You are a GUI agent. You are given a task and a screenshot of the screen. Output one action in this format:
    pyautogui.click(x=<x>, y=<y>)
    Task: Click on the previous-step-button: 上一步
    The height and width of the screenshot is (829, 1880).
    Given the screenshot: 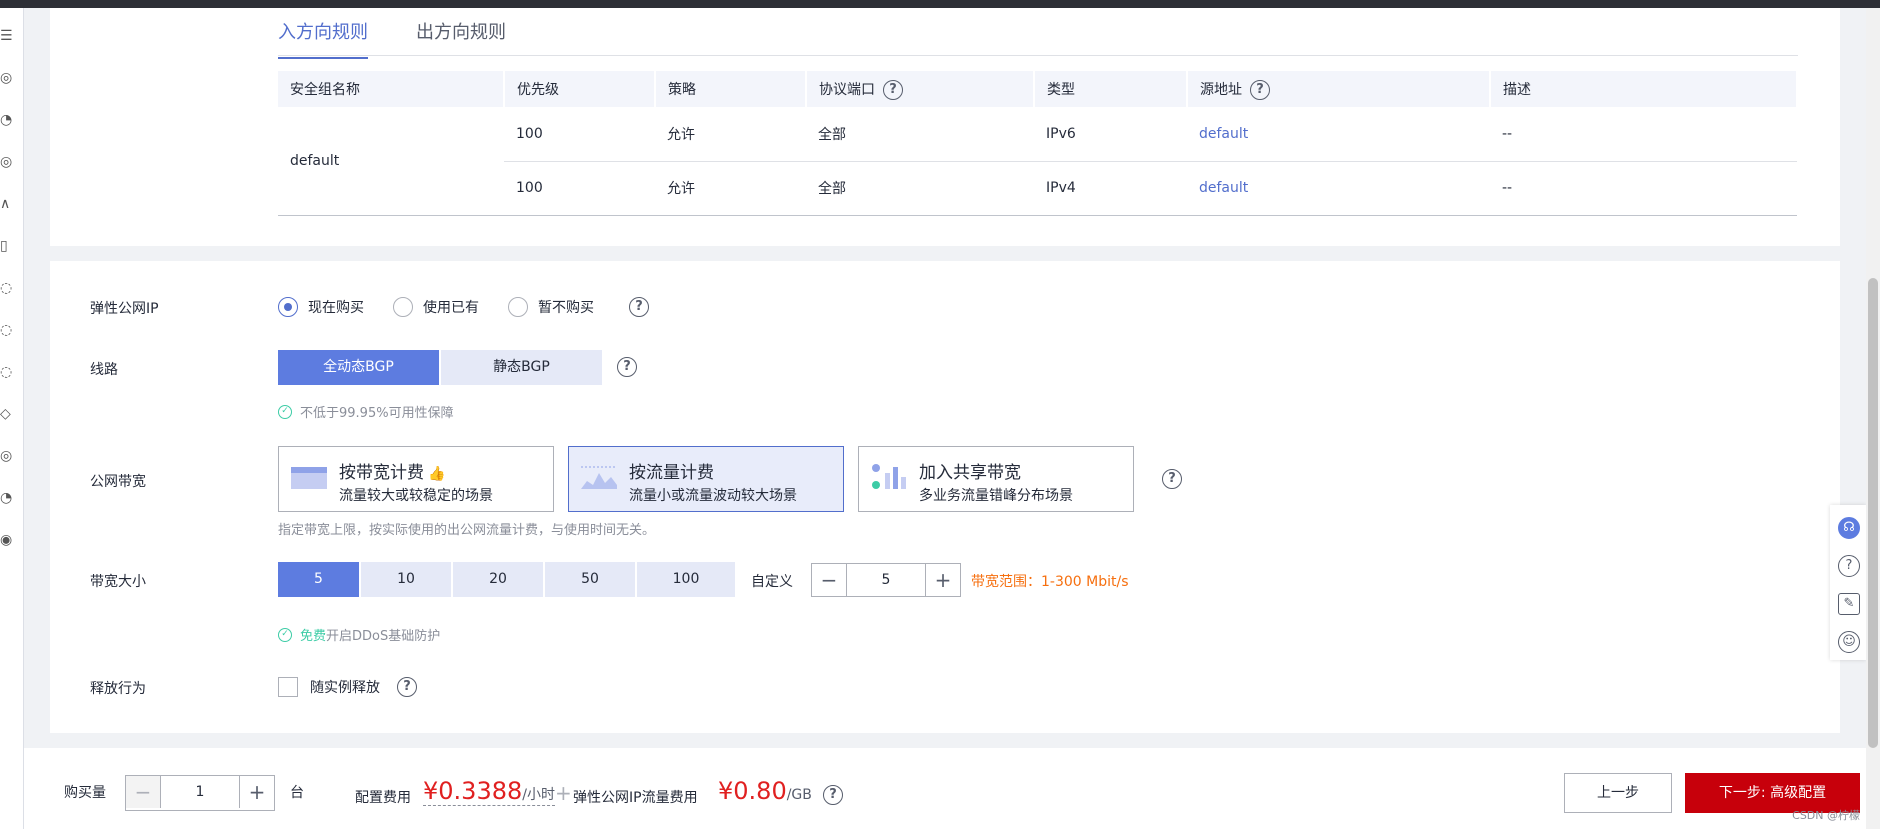 What is the action you would take?
    pyautogui.click(x=1618, y=793)
    